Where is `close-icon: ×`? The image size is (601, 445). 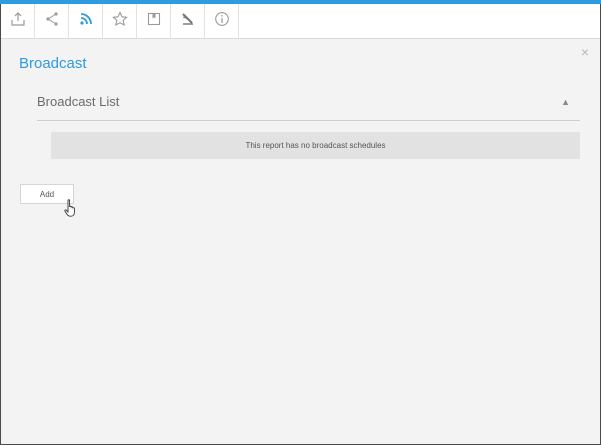
close-icon: × is located at coordinates (585, 52).